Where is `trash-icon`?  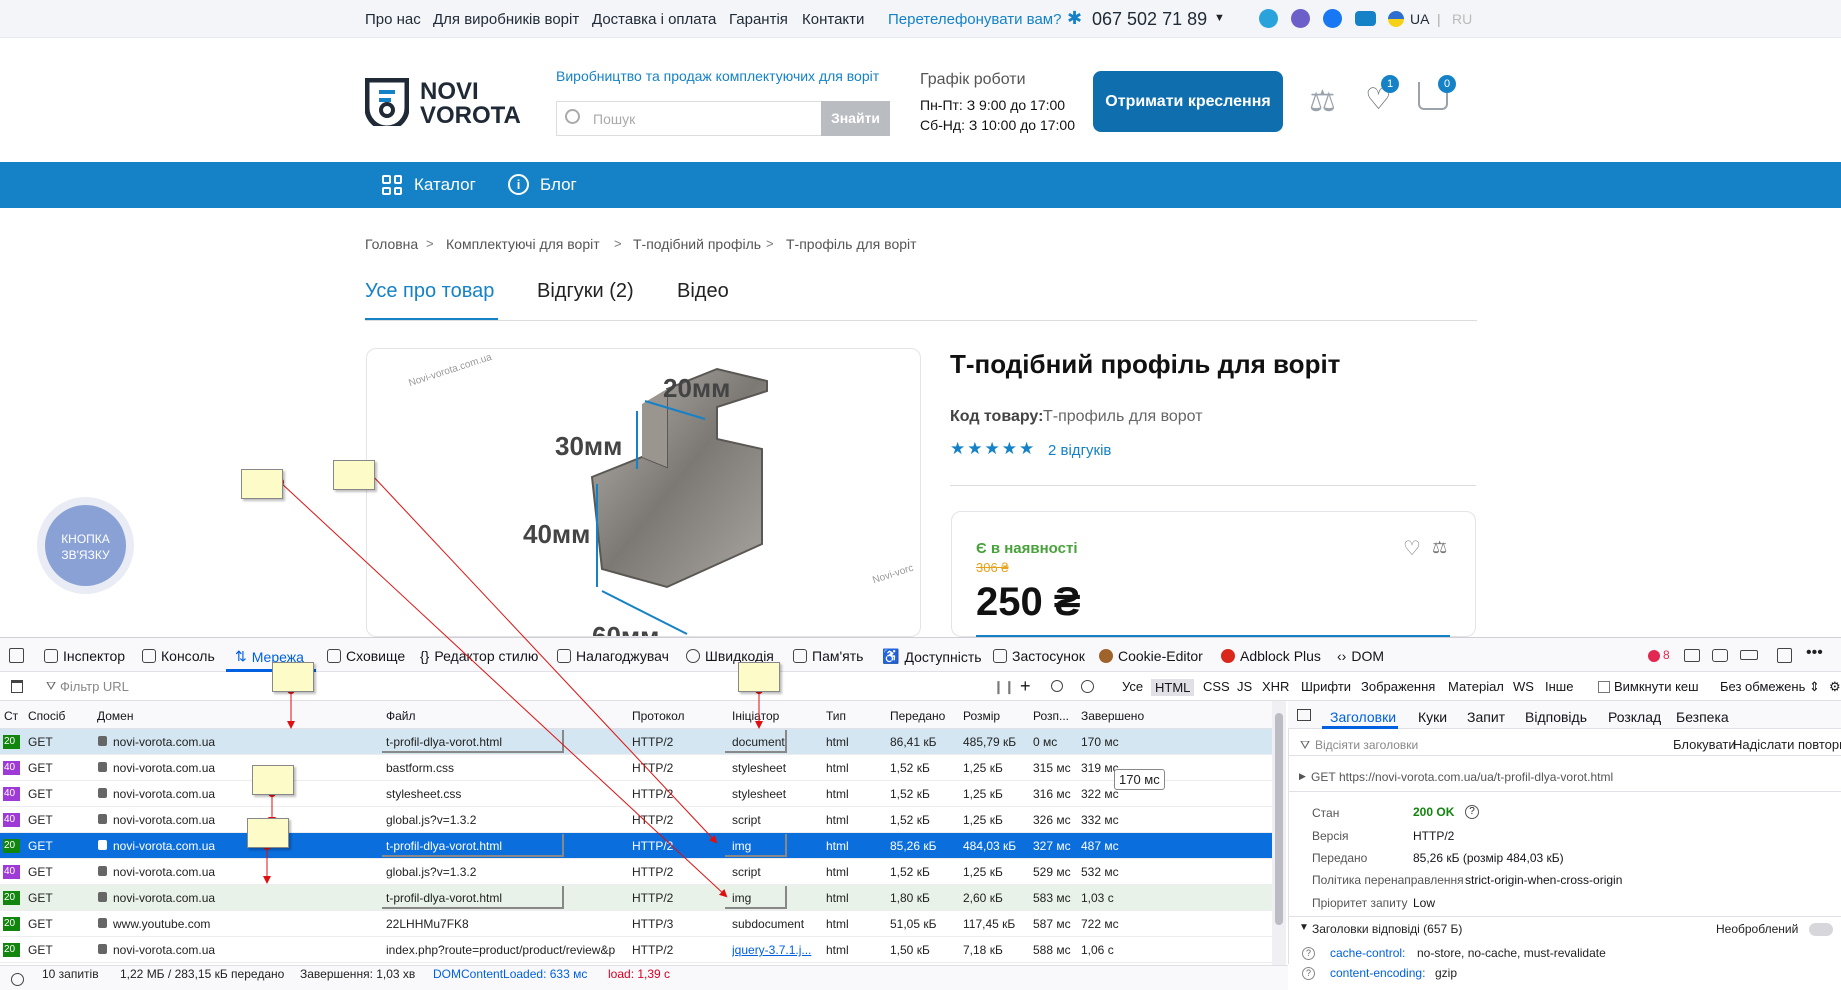
trash-icon is located at coordinates (17, 686).